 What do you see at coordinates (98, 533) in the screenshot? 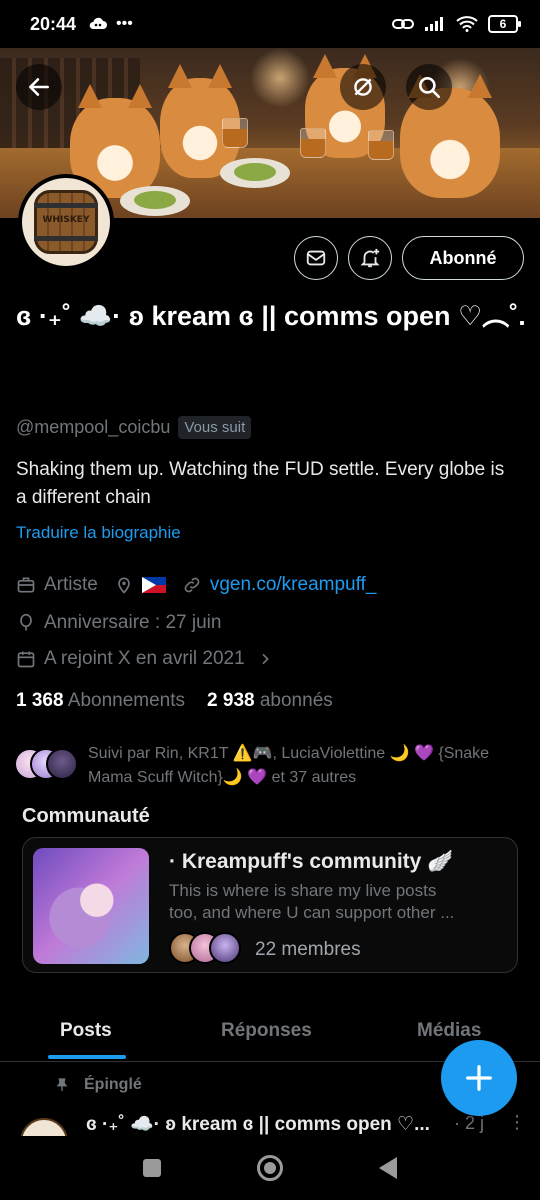
I see `translate-bio-link: Traduire la biographie` at bounding box center [98, 533].